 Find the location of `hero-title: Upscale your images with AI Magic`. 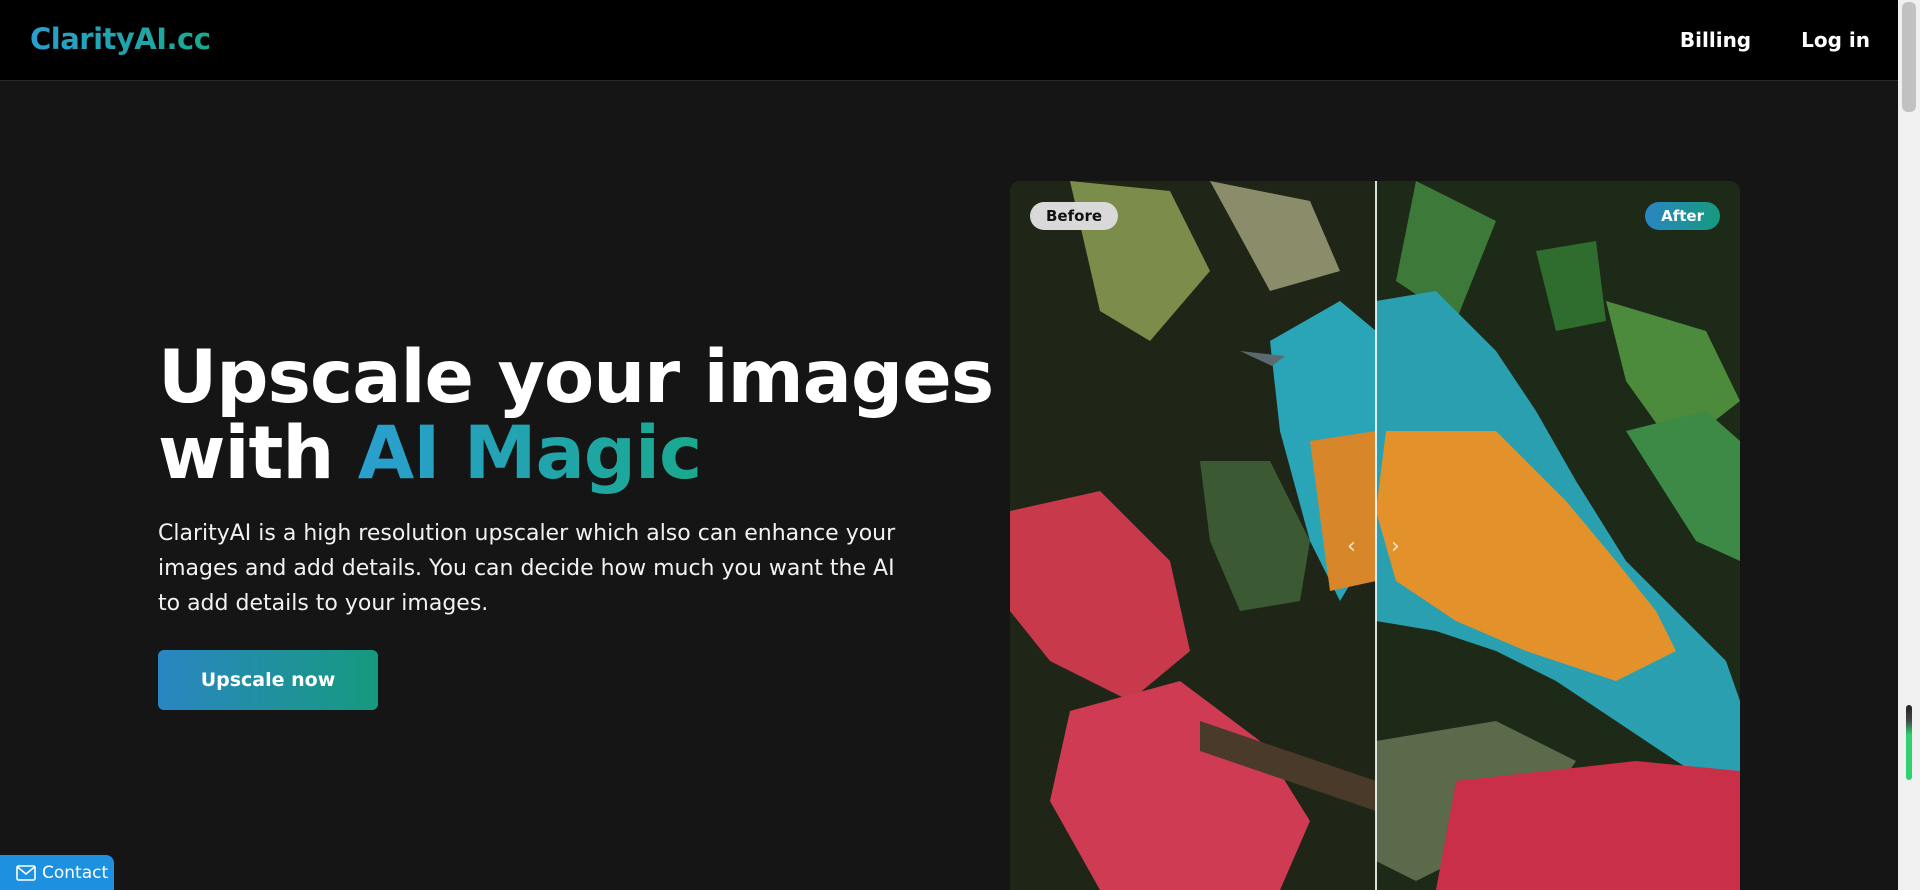

hero-title: Upscale your images with AI Magic is located at coordinates (576, 416).